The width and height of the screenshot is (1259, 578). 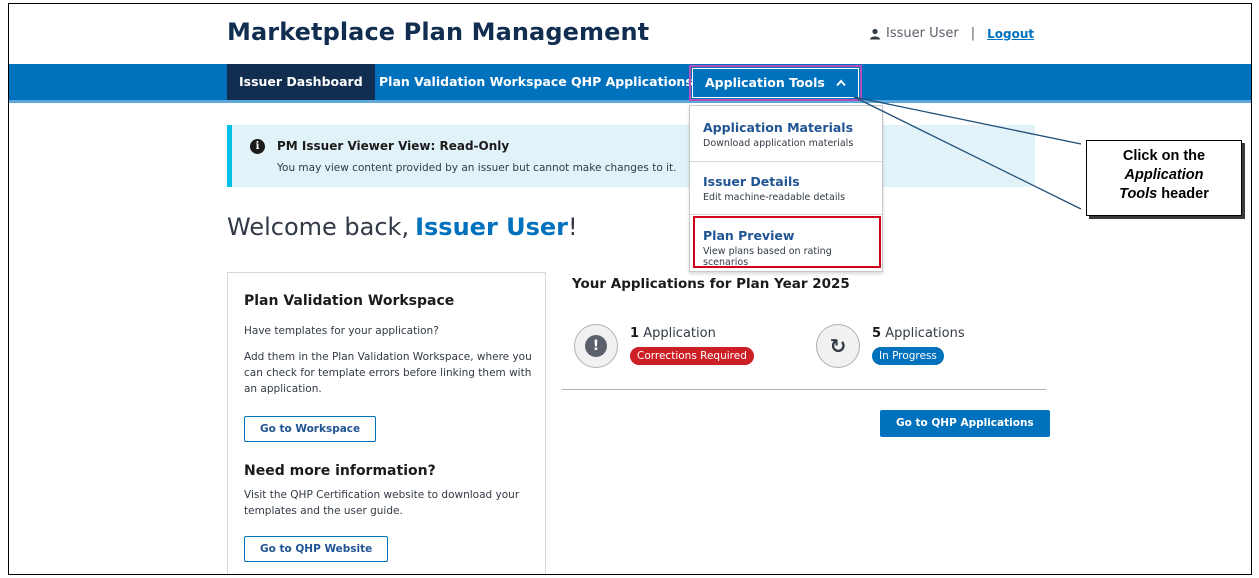 What do you see at coordinates (349, 301) in the screenshot?
I see `workspace-heading: Plan Validation Workspace` at bounding box center [349, 301].